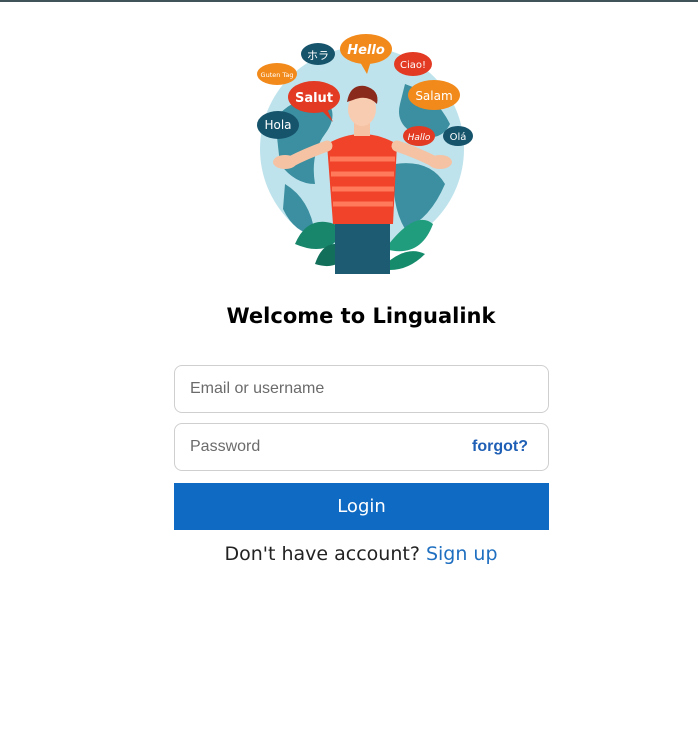 Image resolution: width=698 pixels, height=753 pixels. Describe the element at coordinates (419, 138) in the screenshot. I see `greeting-text: Hallo` at that location.